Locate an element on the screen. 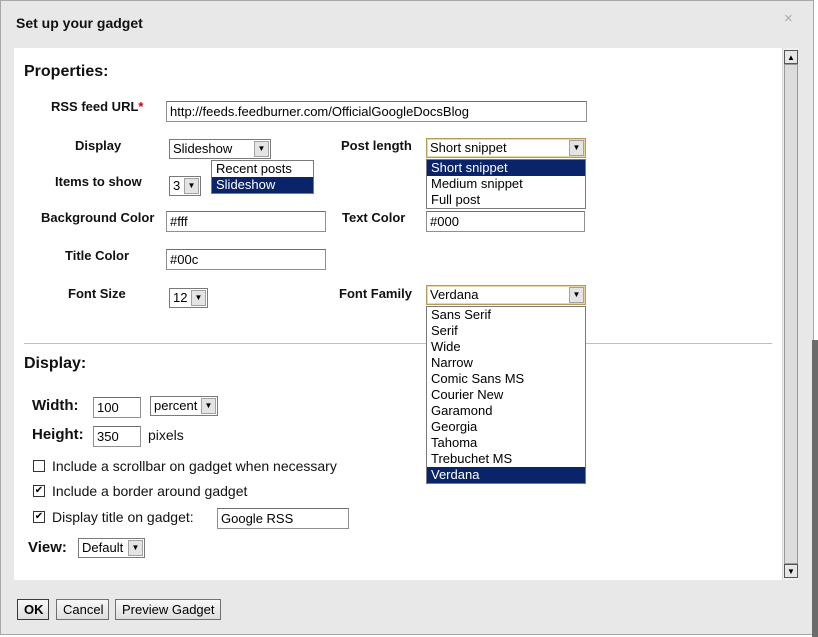 This screenshot has height=637, width=818. post-length-option-short: Short snippet is located at coordinates (506, 168).